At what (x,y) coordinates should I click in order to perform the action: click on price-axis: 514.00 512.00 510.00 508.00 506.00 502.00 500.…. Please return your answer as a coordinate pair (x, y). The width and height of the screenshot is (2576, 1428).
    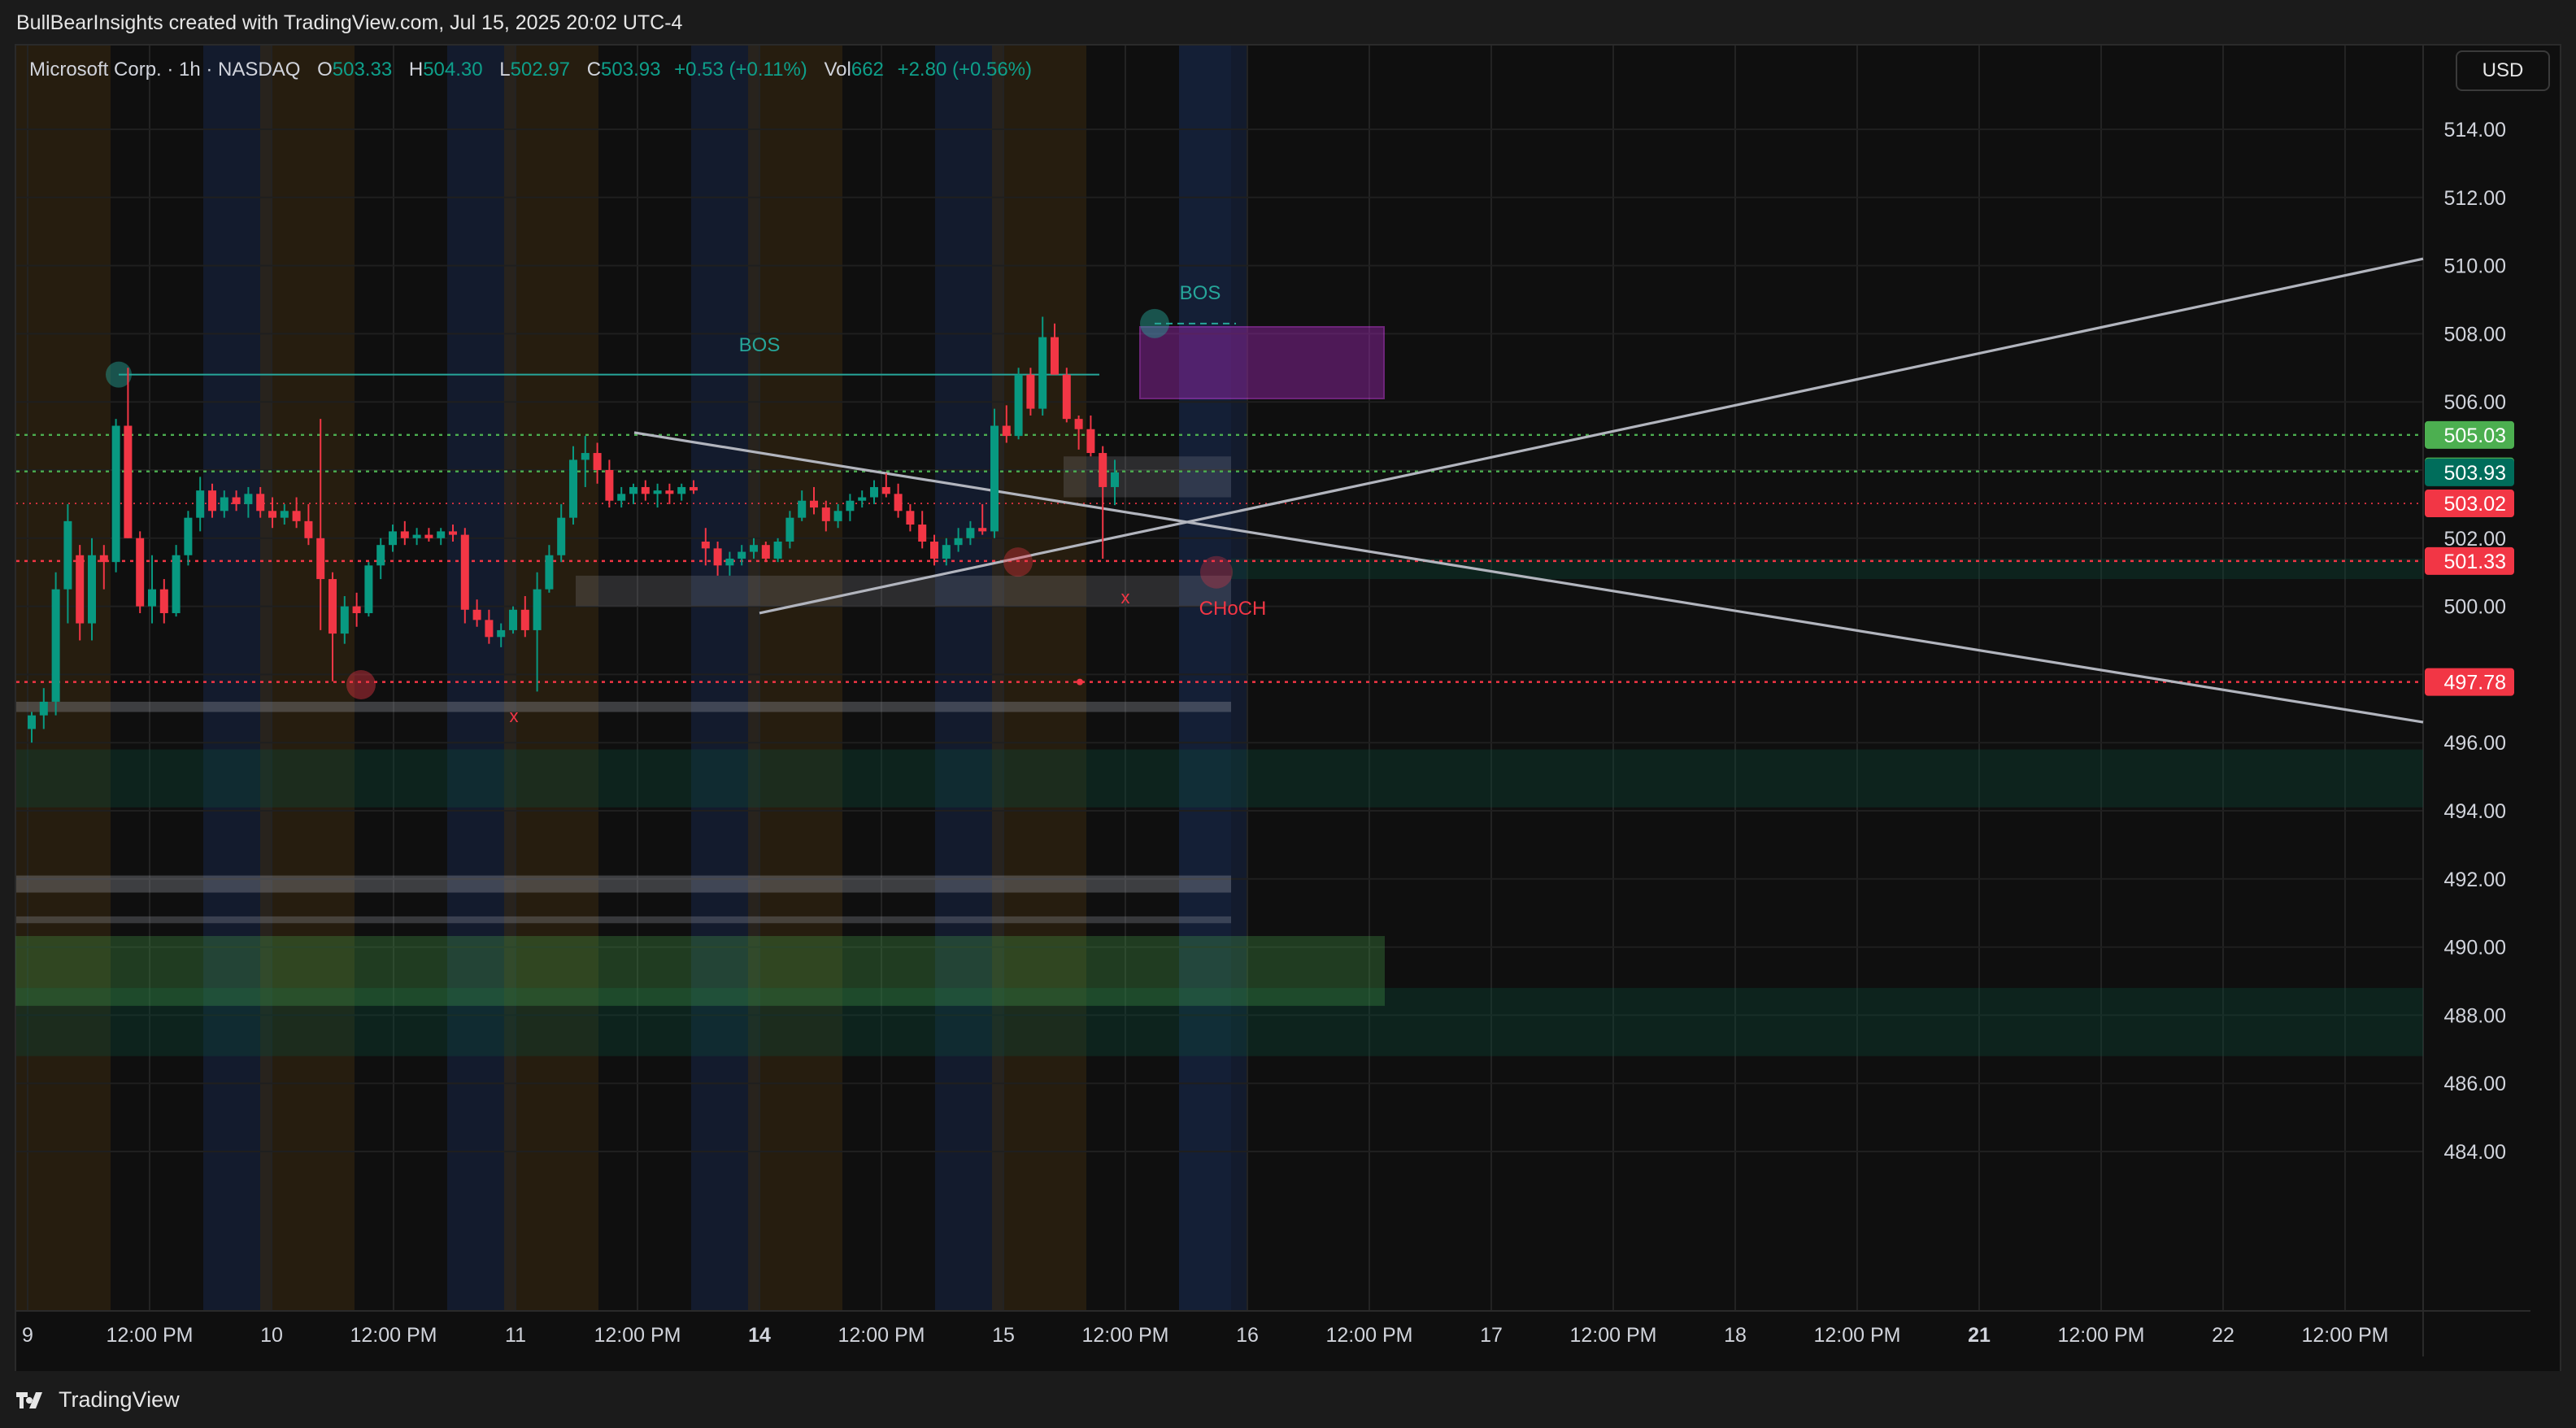
    Looking at the image, I should click on (2475, 641).